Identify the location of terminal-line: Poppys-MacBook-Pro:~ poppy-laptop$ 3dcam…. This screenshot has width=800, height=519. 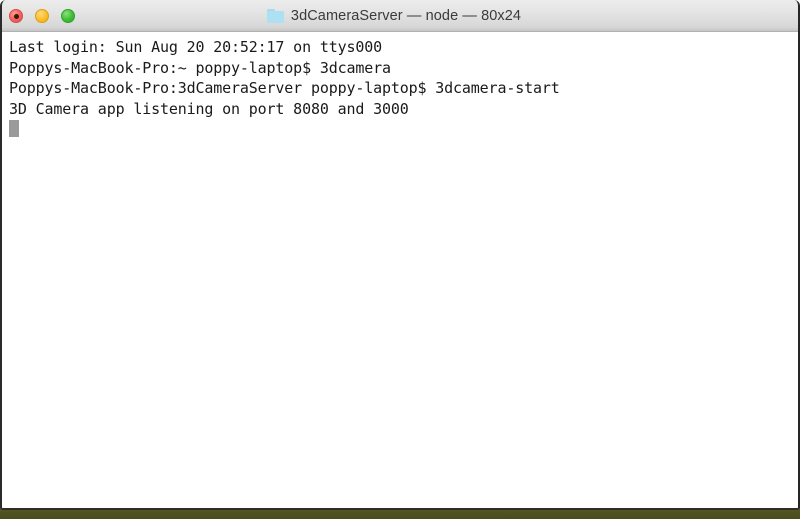
(200, 67).